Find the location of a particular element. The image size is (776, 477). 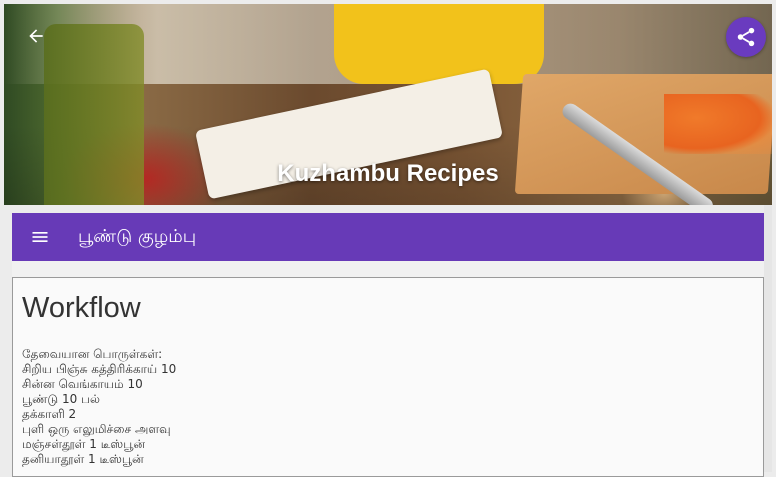

ingredient-line: பூண்டு 10 பல் is located at coordinates (61, 399).